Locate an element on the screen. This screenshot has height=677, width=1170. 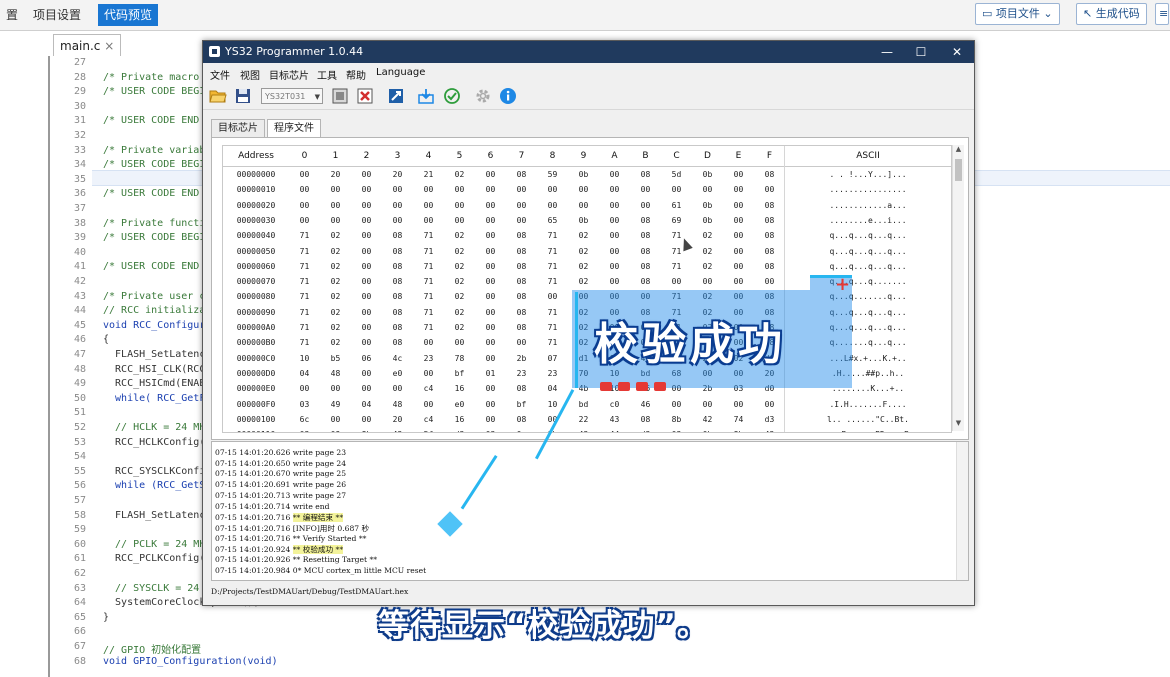
file-tab-main-c: main.c × is located at coordinates (87, 45).